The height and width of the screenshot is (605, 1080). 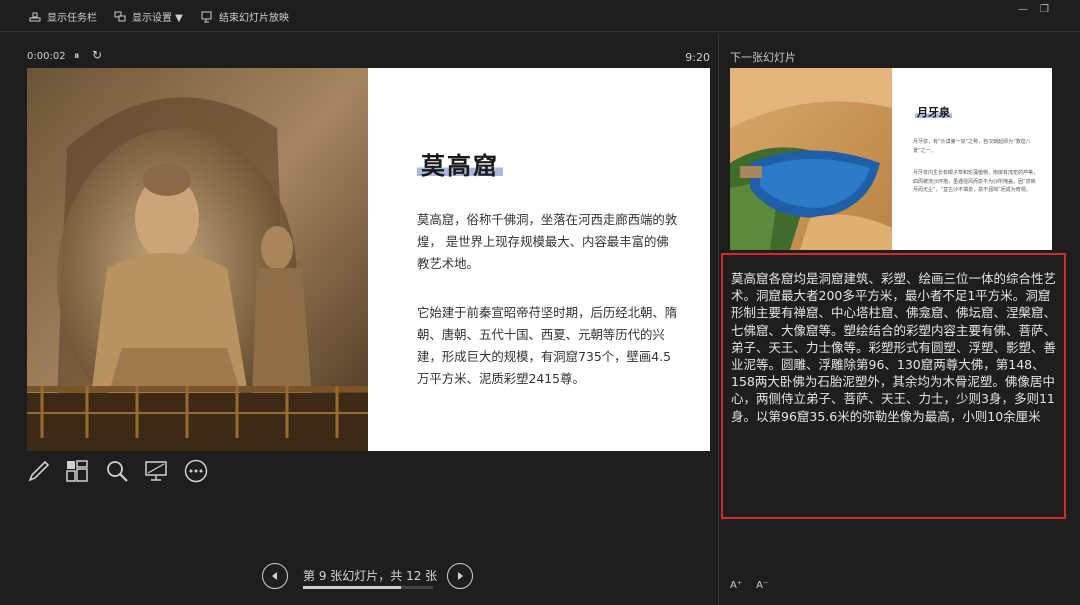 I want to click on end-slideshow-label: 结束幻灯片放映, so click(x=254, y=18).